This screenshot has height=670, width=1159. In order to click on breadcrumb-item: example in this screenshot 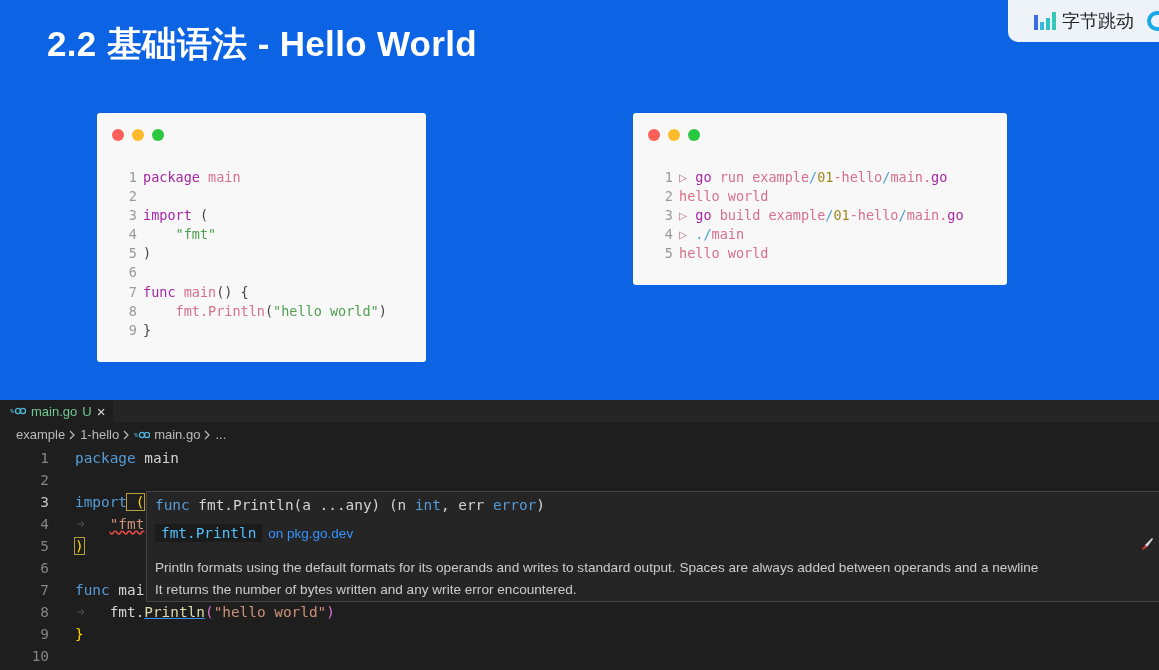, I will do `click(41, 434)`.